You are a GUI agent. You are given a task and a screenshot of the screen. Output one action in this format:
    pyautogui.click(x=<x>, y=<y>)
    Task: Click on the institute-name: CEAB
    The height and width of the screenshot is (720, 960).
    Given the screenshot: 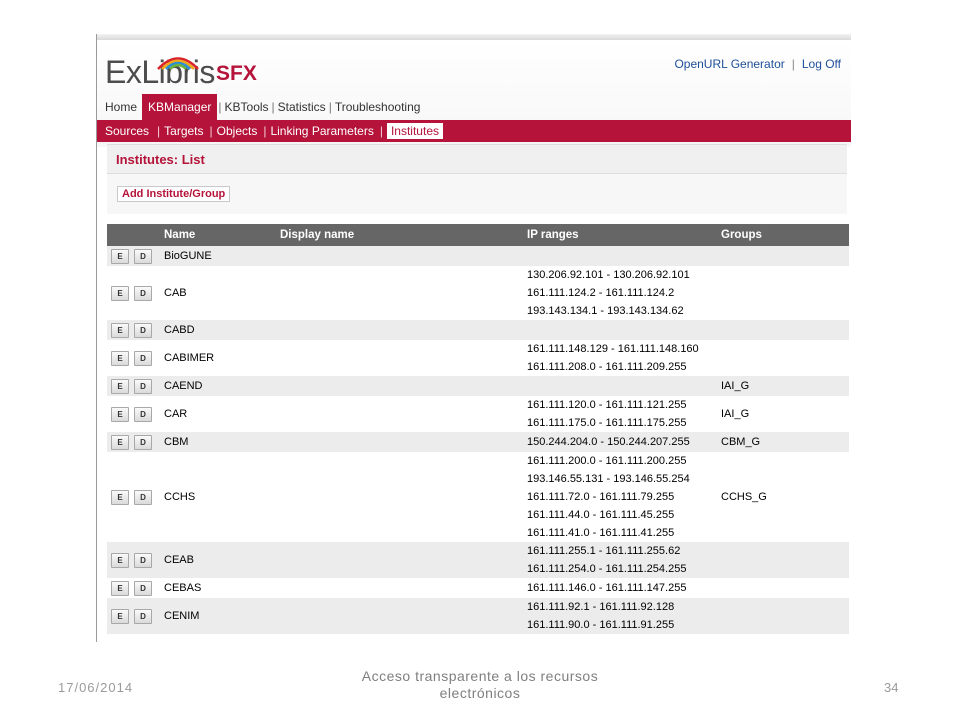 What is the action you would take?
    pyautogui.click(x=179, y=560)
    